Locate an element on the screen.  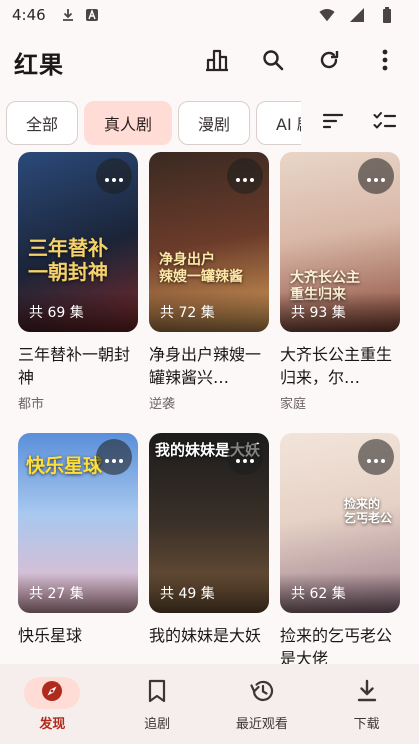
status-time: 4:46 is located at coordinates (29, 15).